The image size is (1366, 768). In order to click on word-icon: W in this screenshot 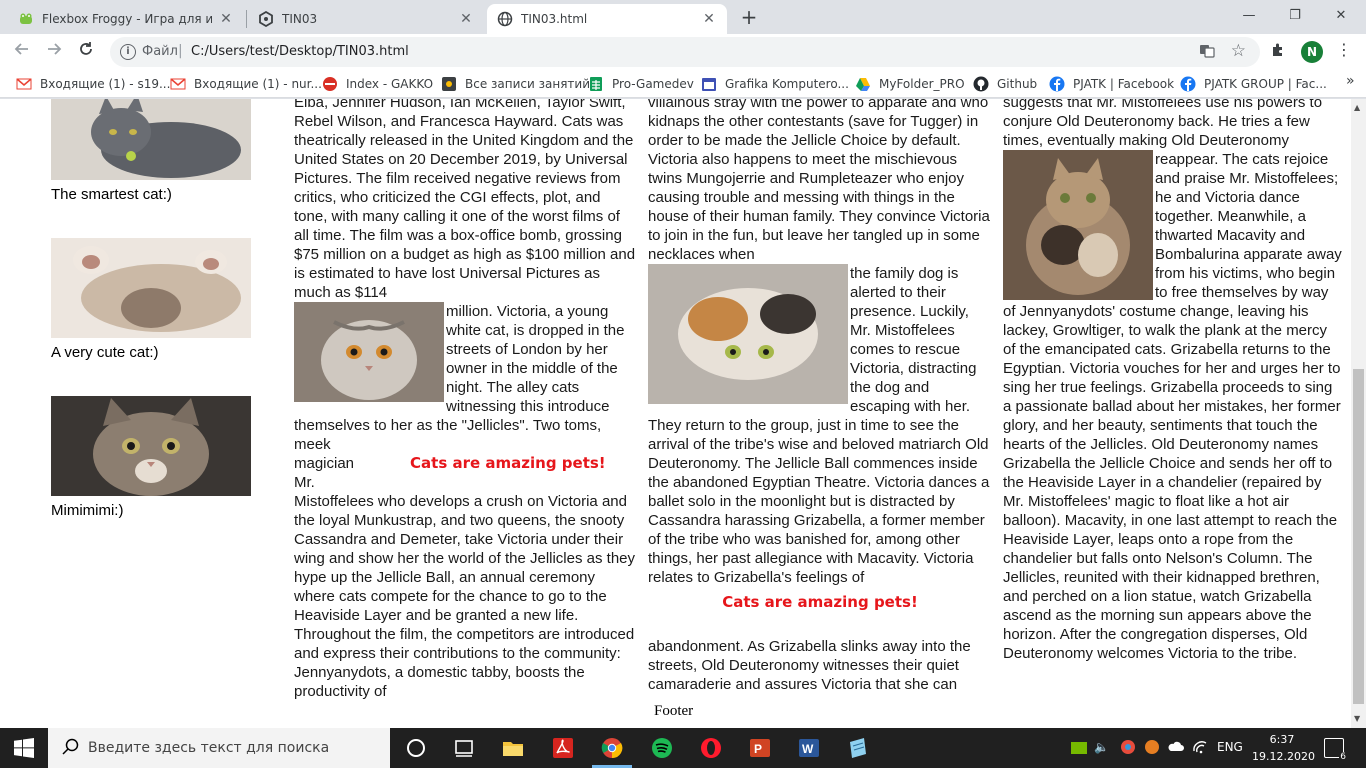, I will do `click(809, 748)`.